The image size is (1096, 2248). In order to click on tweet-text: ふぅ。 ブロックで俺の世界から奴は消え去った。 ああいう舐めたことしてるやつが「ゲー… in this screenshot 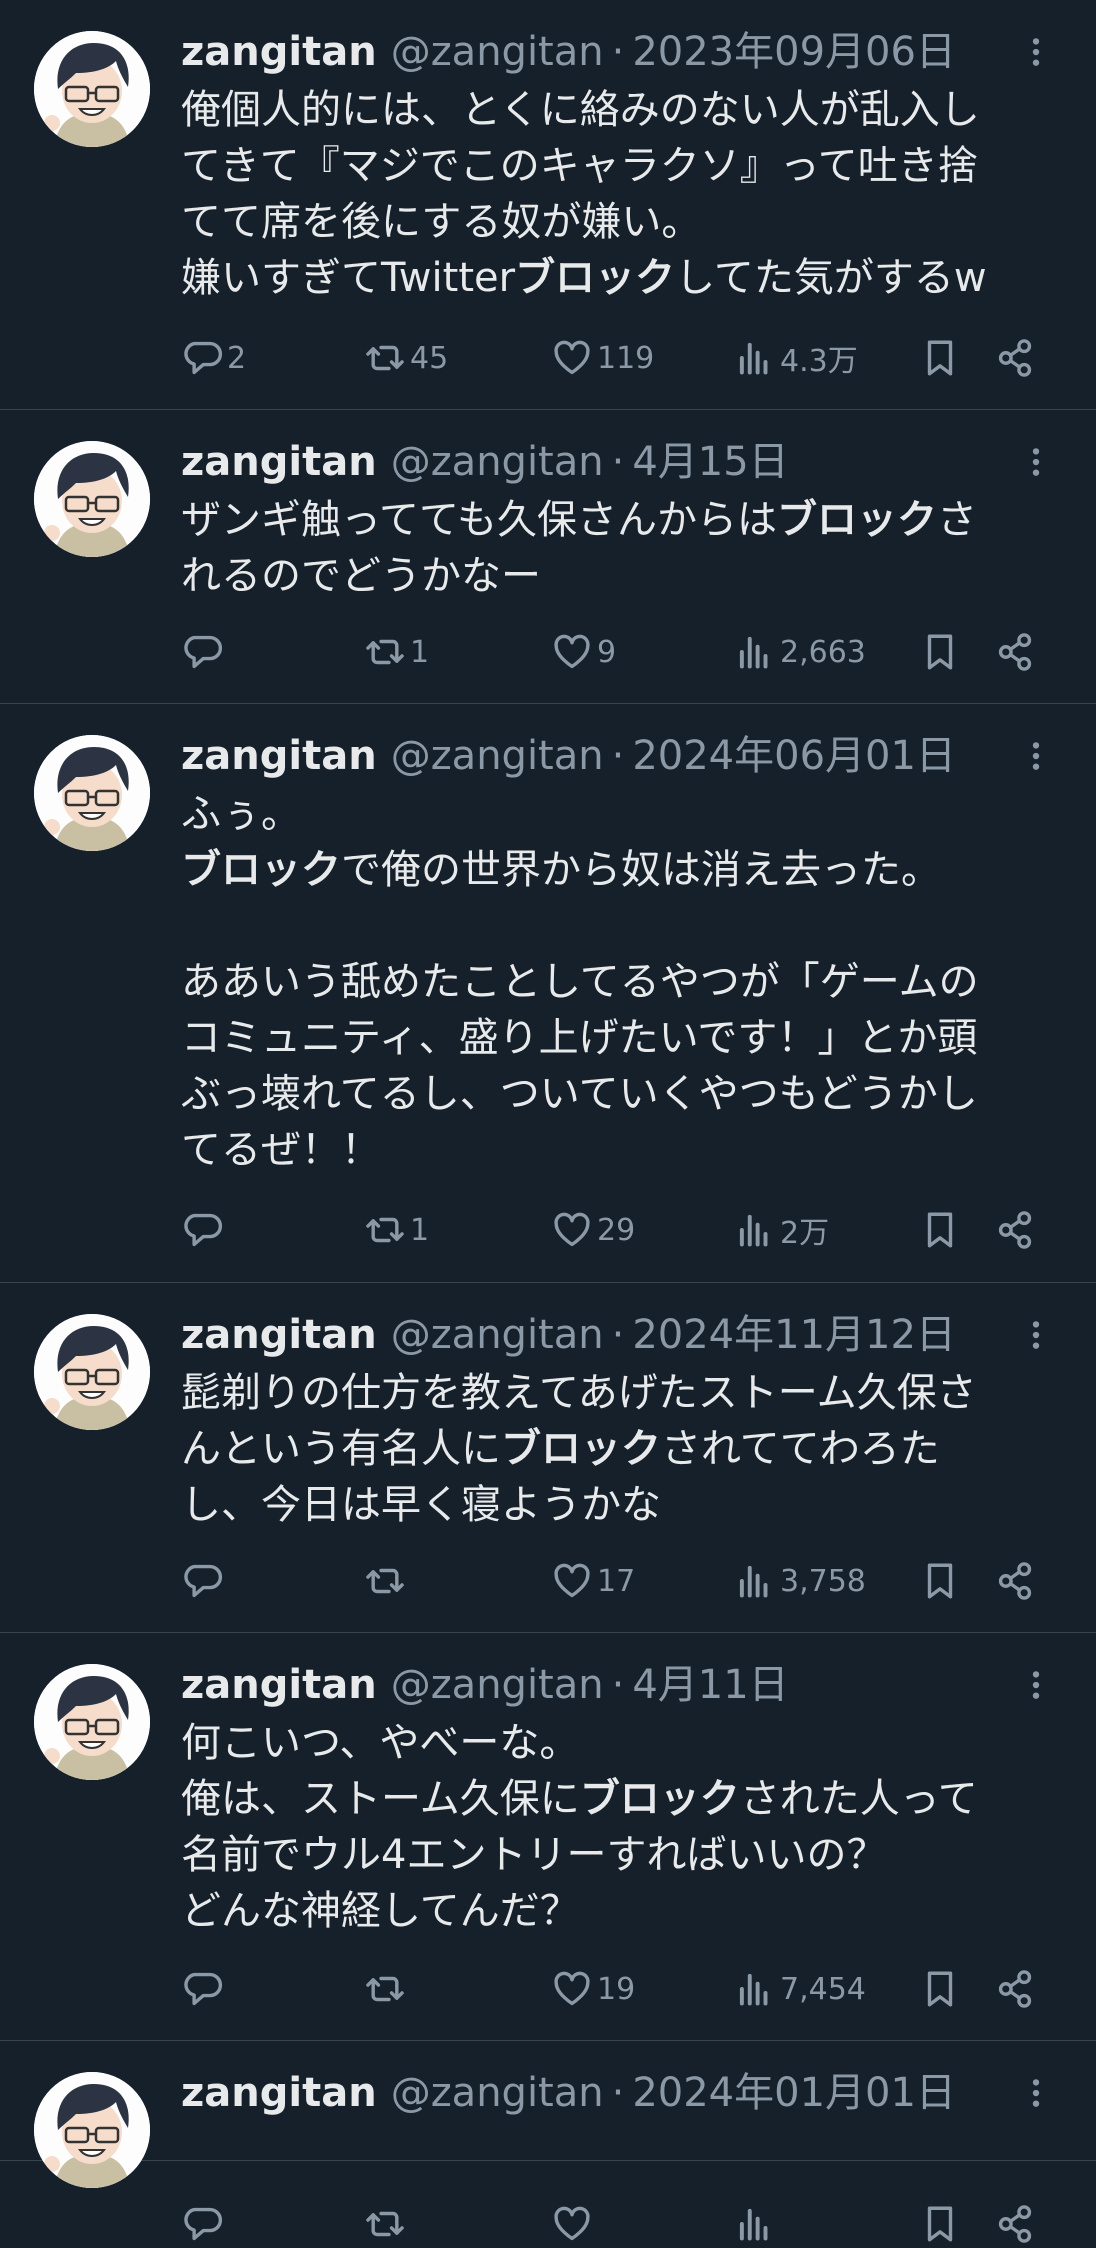, I will do `click(618, 982)`.